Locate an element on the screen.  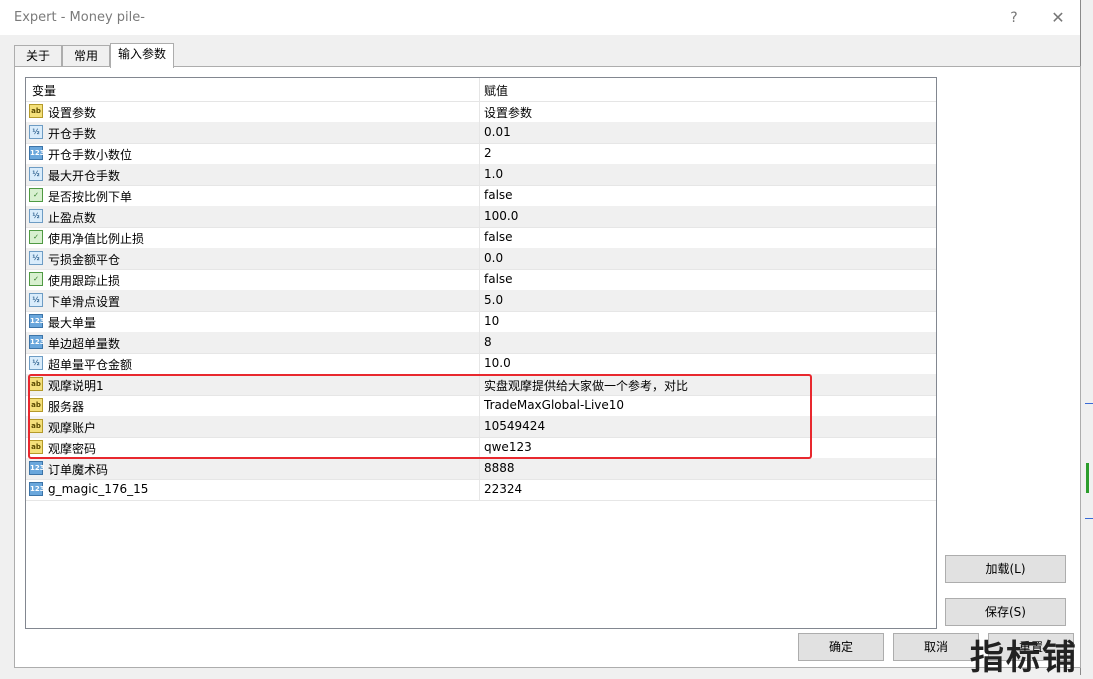
variable-name: 订单魔术码 is located at coordinates (78, 470).